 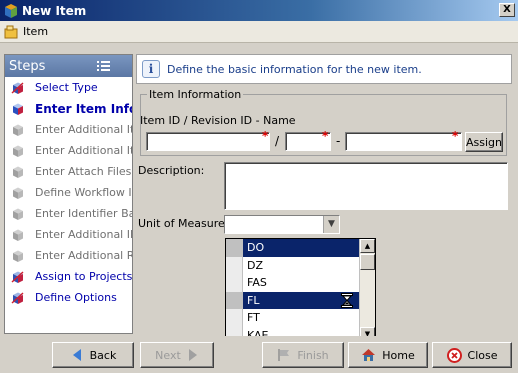 I want to click on close-icon, so click(x=454, y=355).